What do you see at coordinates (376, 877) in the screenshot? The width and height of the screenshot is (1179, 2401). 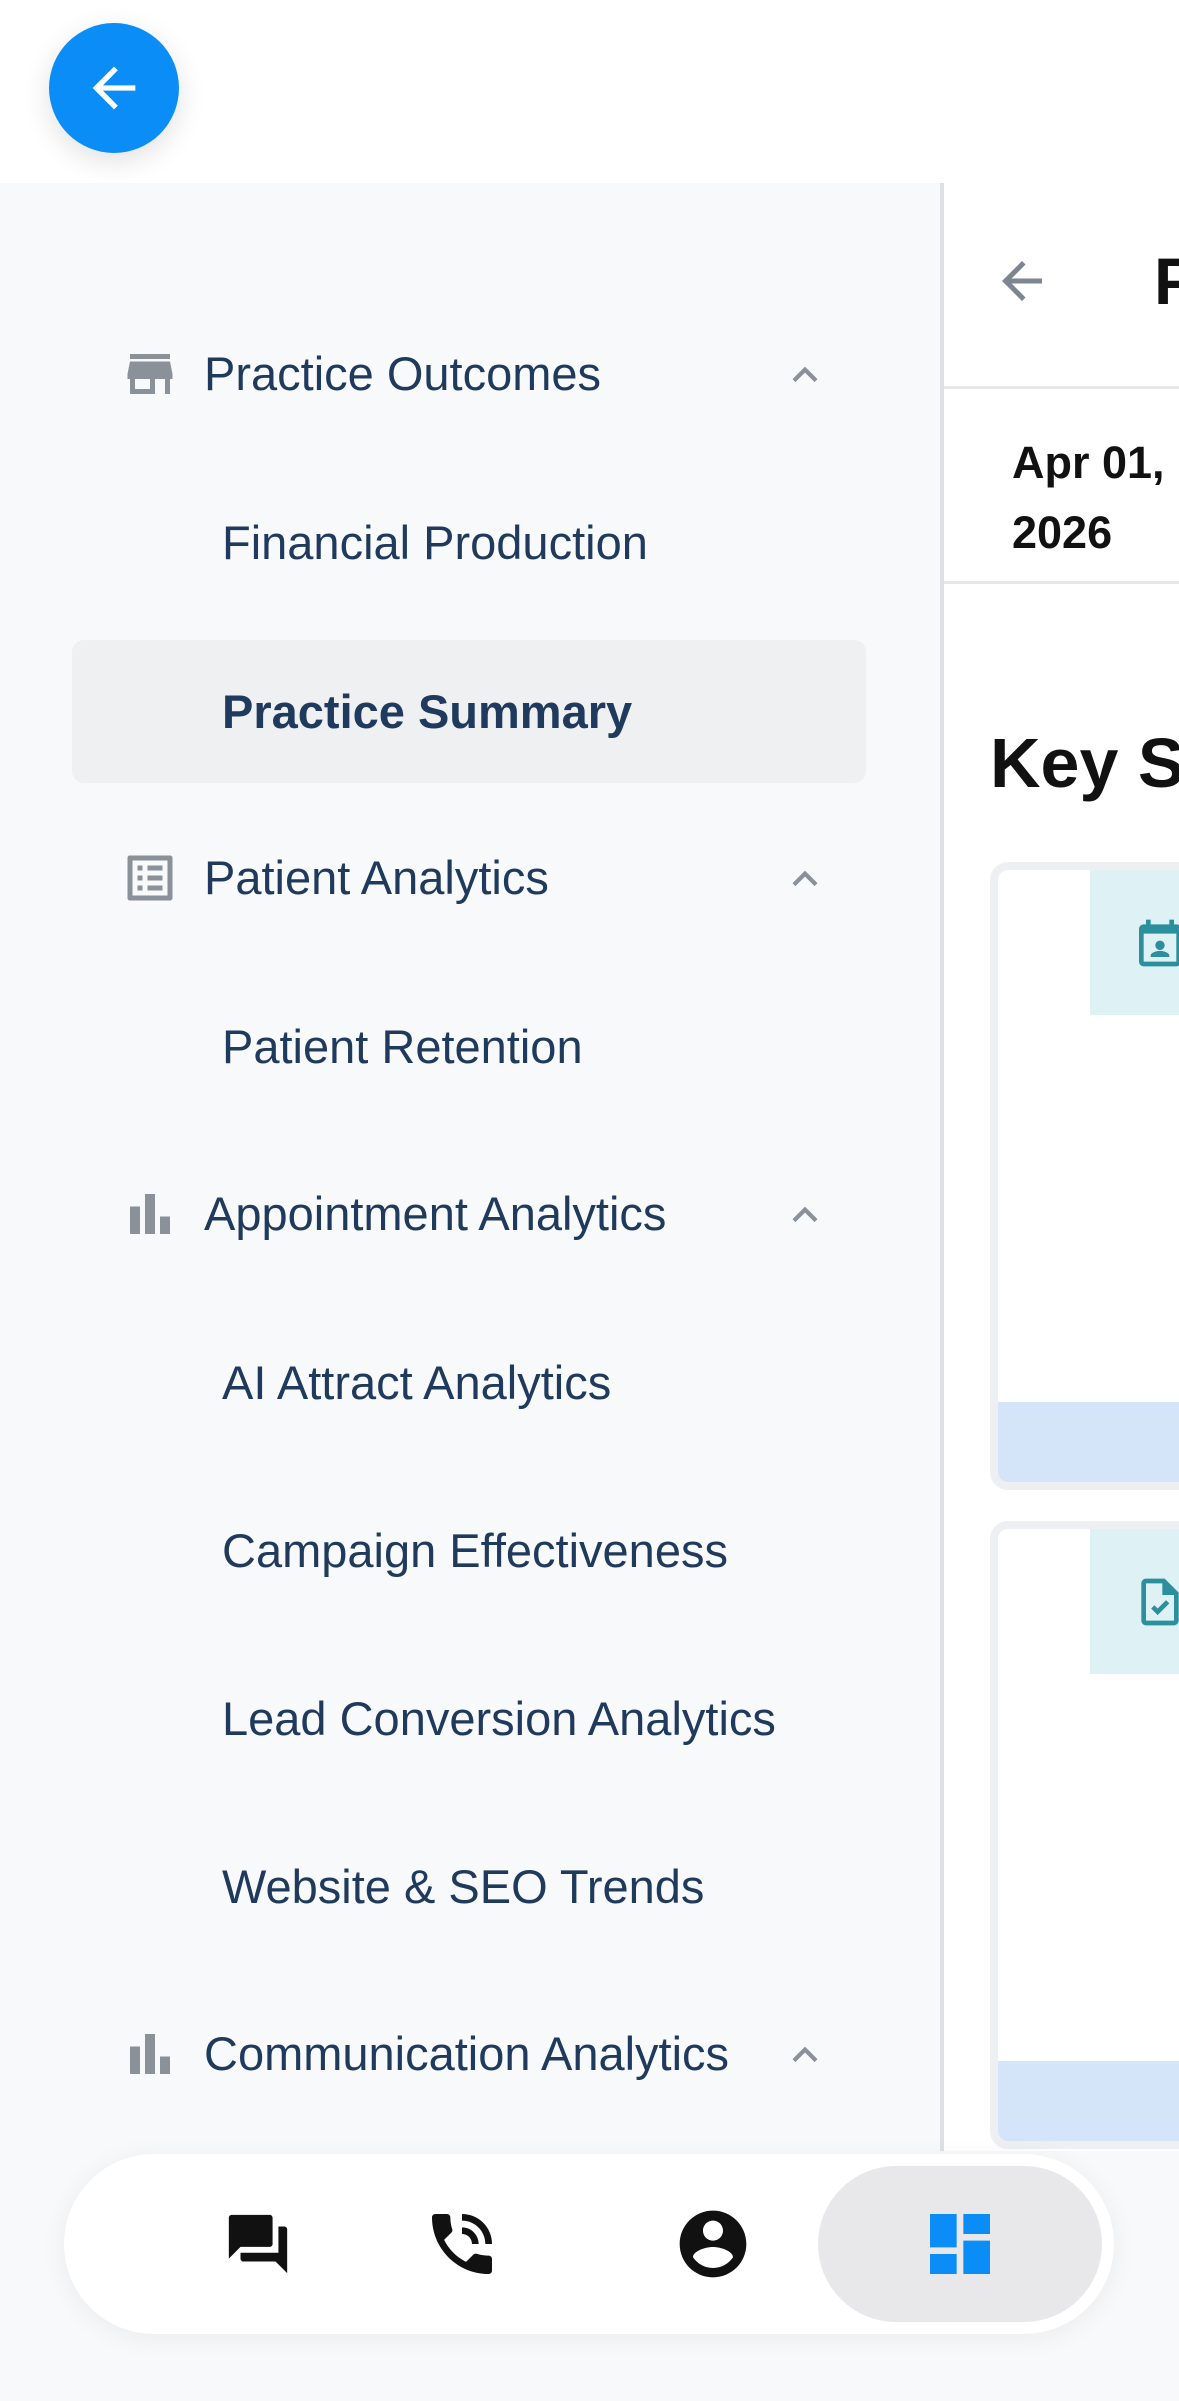 I see `sidebar-group-label: Patient Analytics` at bounding box center [376, 877].